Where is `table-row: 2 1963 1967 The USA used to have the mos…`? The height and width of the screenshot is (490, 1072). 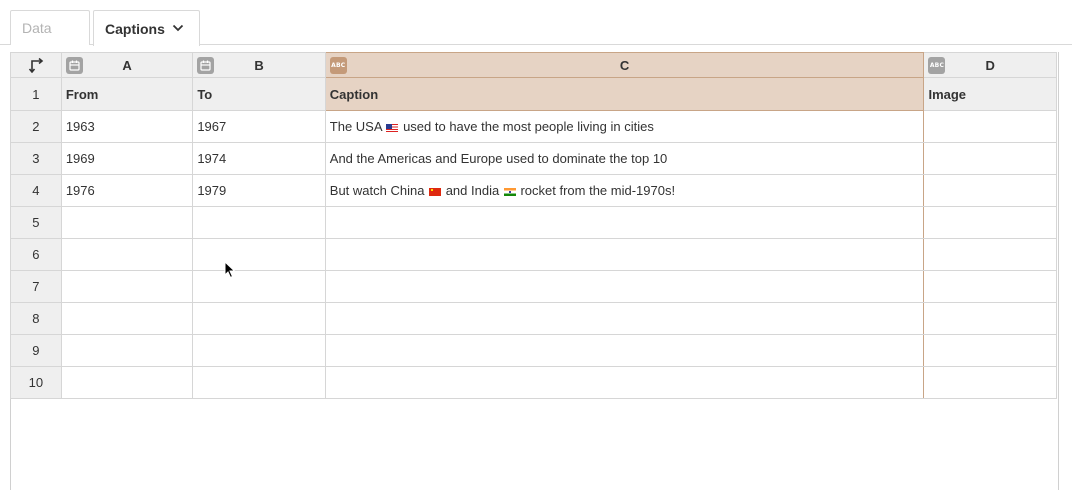 table-row: 2 1963 1967 The USA used to have the mos… is located at coordinates (533, 126).